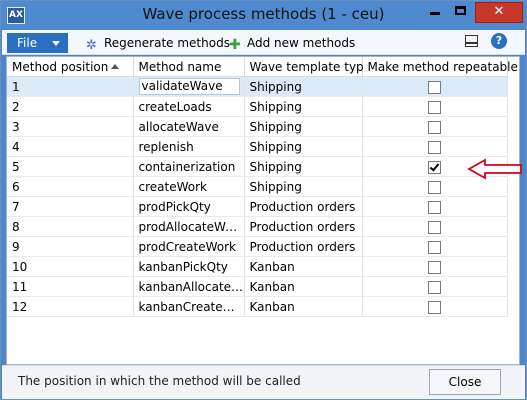 The image size is (527, 400). What do you see at coordinates (70, 306) in the screenshot?
I see `method-position-cell: 12` at bounding box center [70, 306].